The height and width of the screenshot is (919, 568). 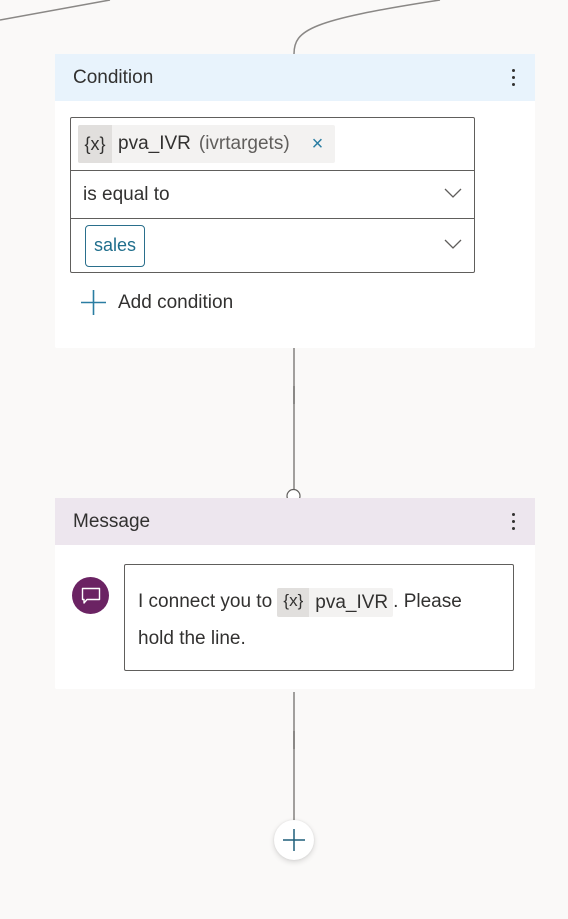 I want to click on connector-top-curve, so click(x=367, y=27).